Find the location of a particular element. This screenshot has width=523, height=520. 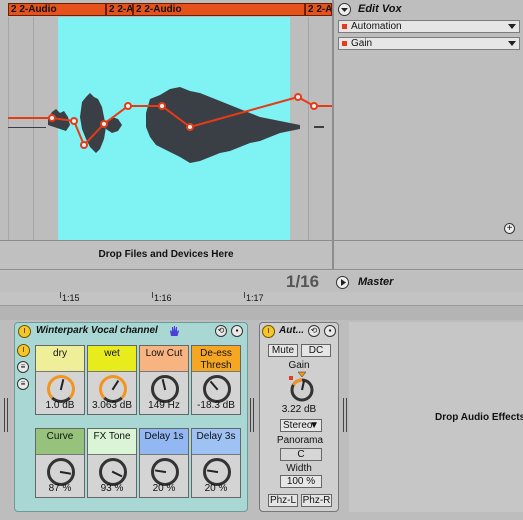

macro-value: 3.063 dB is located at coordinates (112, 405).